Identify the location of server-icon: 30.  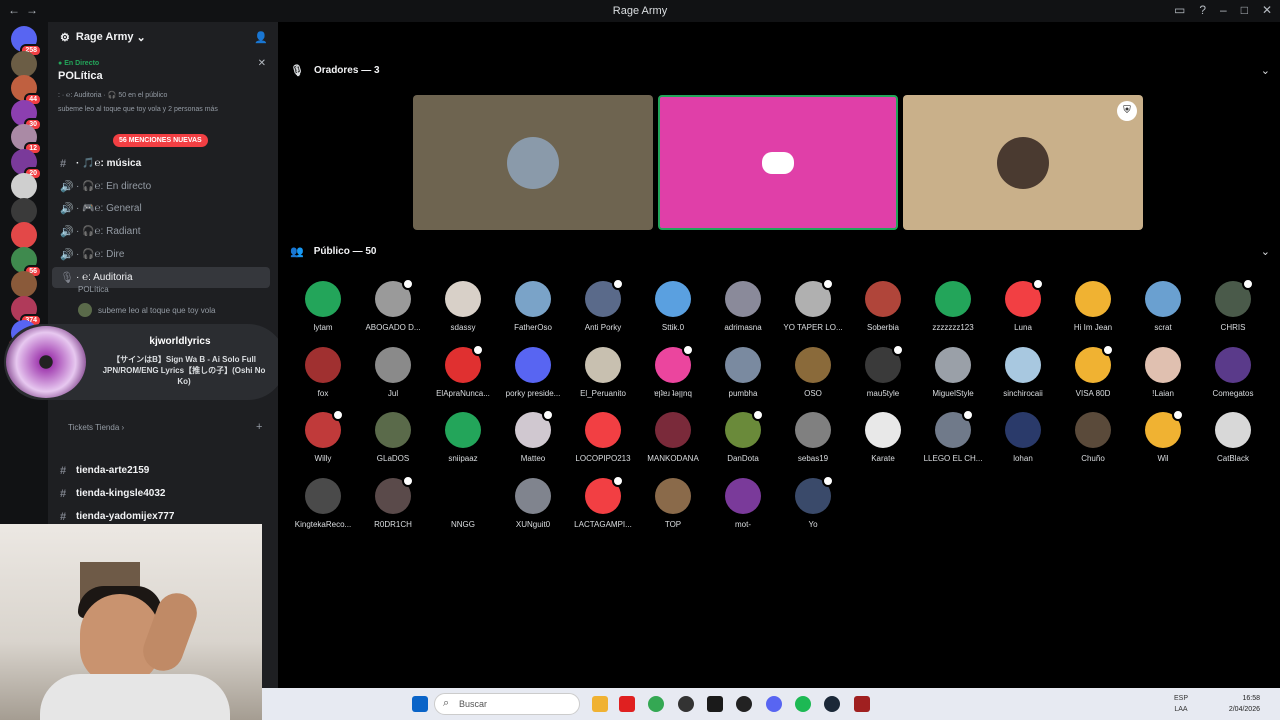
(26, 115).